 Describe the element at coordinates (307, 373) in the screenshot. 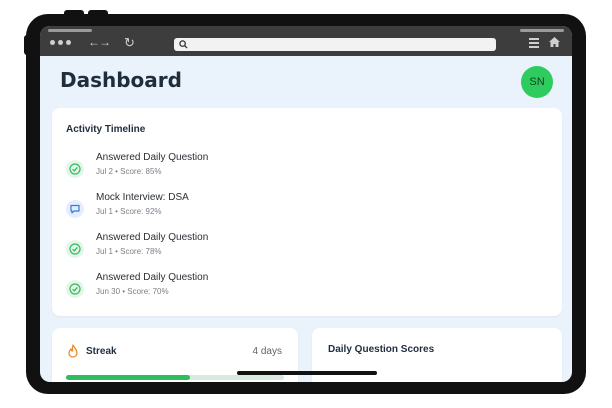

I see `home-indicator` at that location.